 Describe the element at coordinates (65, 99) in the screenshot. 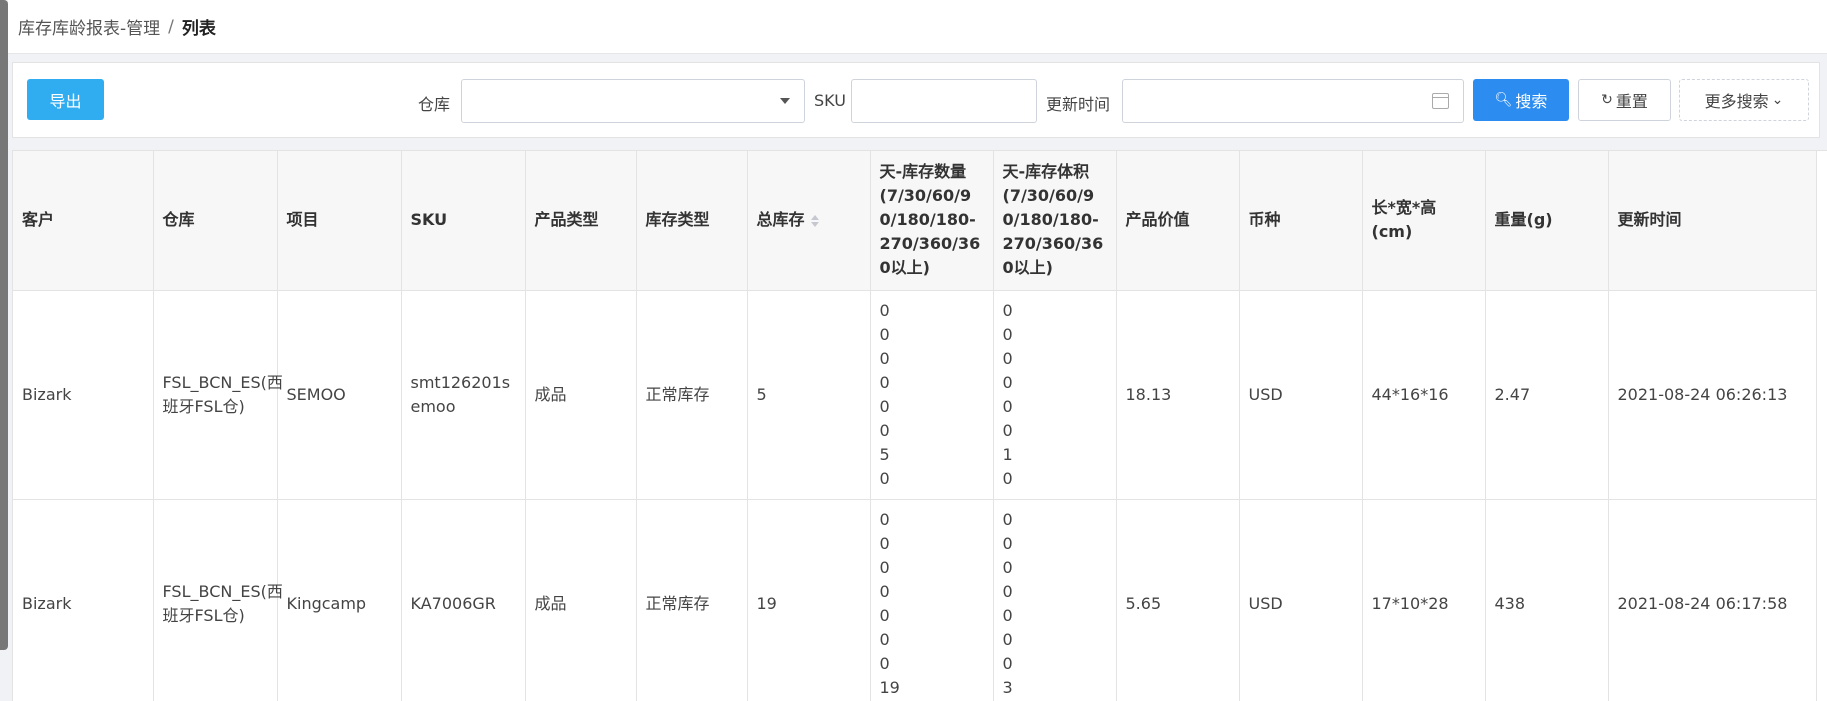

I see `export-button: 导出` at that location.